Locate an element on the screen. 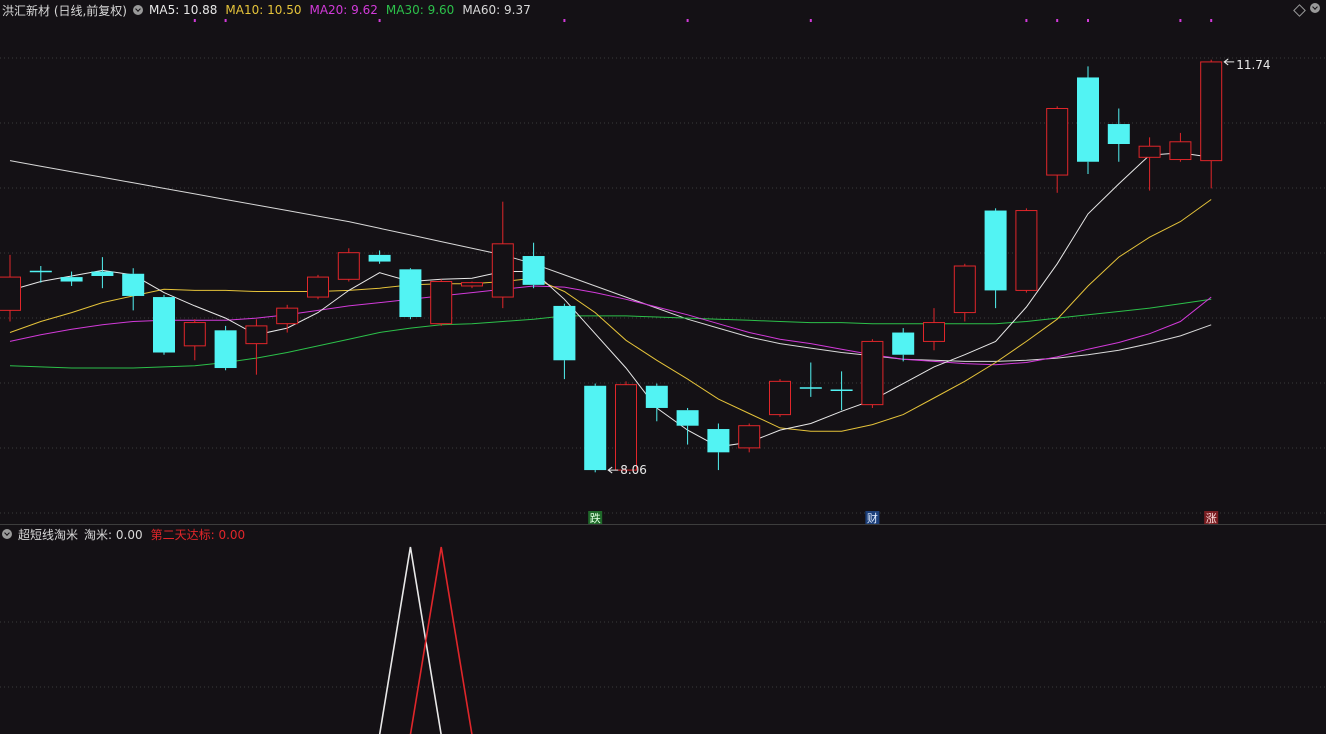  event-marker-text: 跌 is located at coordinates (595, 518).